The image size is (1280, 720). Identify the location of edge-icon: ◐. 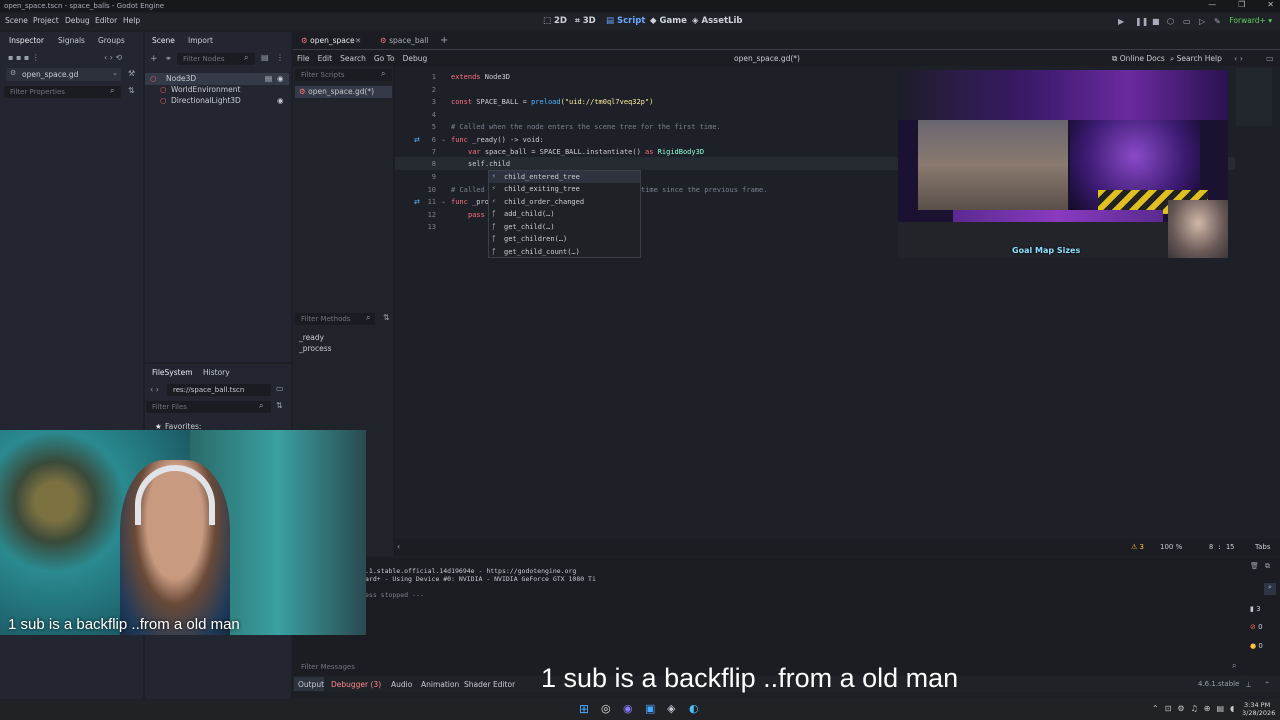
(694, 708).